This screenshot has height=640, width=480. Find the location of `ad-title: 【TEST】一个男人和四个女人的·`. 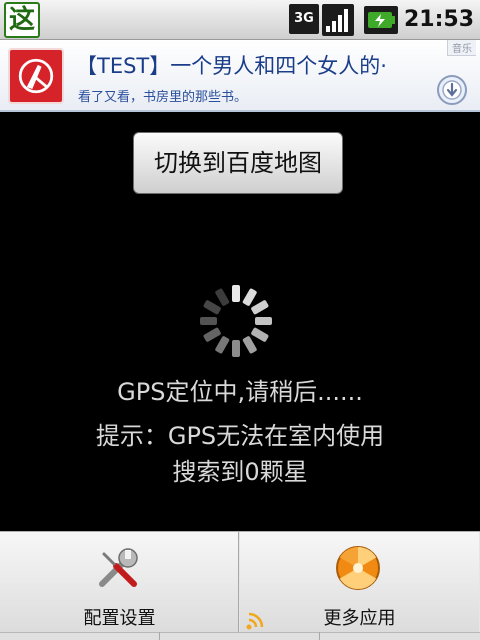

ad-title: 【TEST】一个男人和四个女人的· is located at coordinates (231, 66).